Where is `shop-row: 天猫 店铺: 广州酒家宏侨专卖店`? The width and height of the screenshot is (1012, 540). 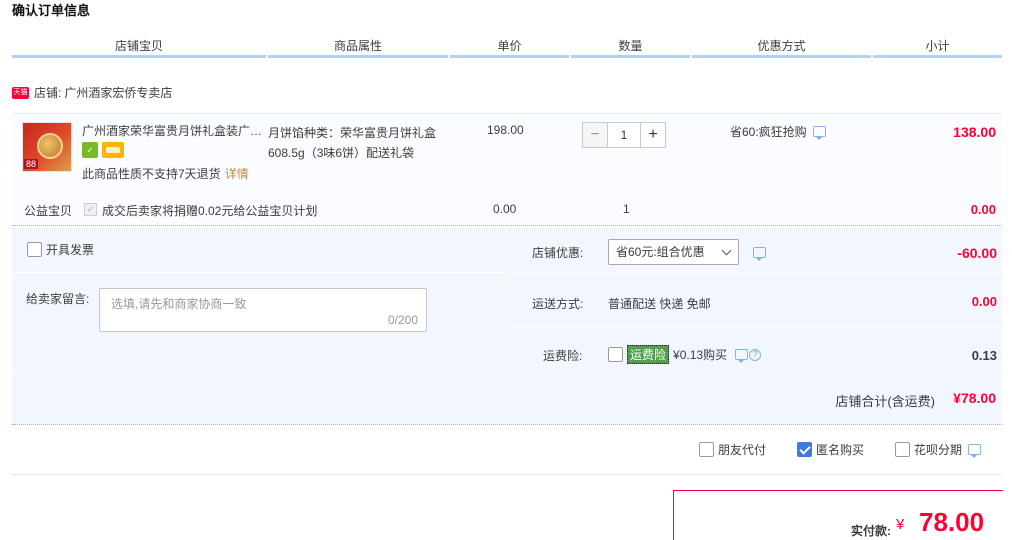
shop-row: 天猫 店铺: 广州酒家宏侨专卖店 is located at coordinates (92, 92).